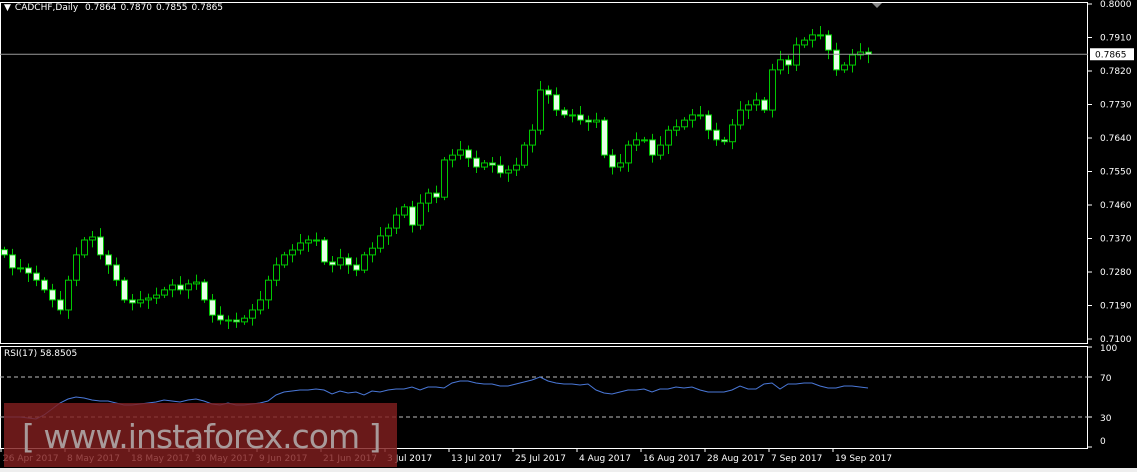 The height and width of the screenshot is (472, 1137). What do you see at coordinates (46, 8) in the screenshot?
I see `symbol-label: CADCHF,Daily` at bounding box center [46, 8].